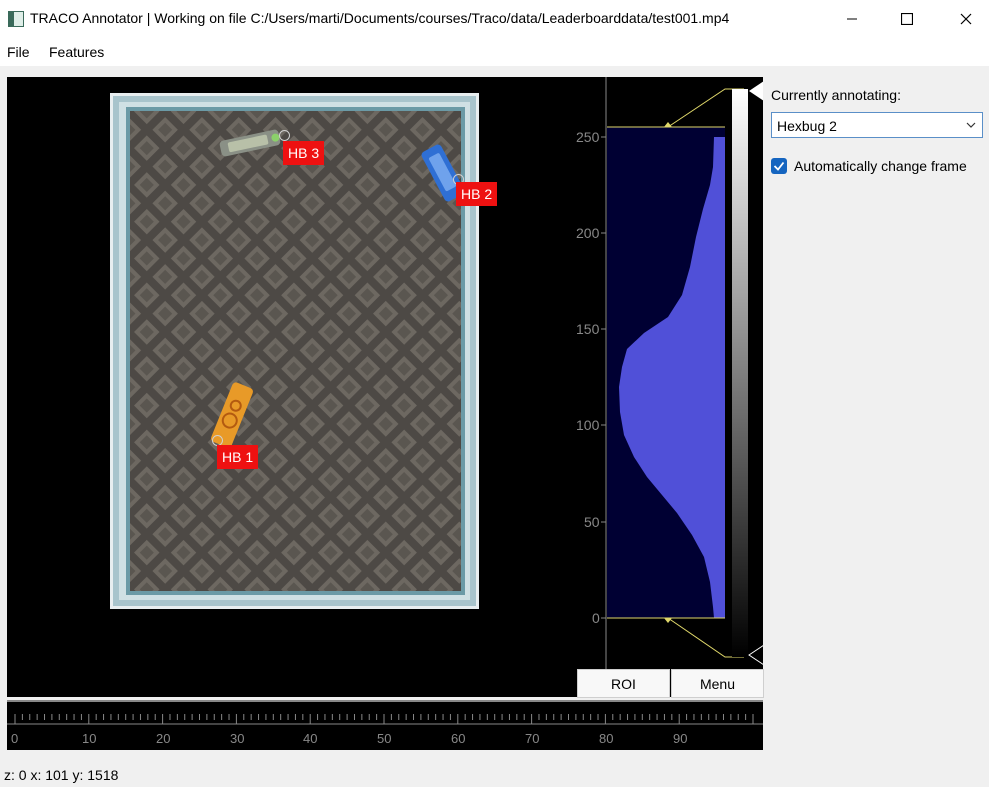  I want to click on tick-150: 150, so click(588, 329).